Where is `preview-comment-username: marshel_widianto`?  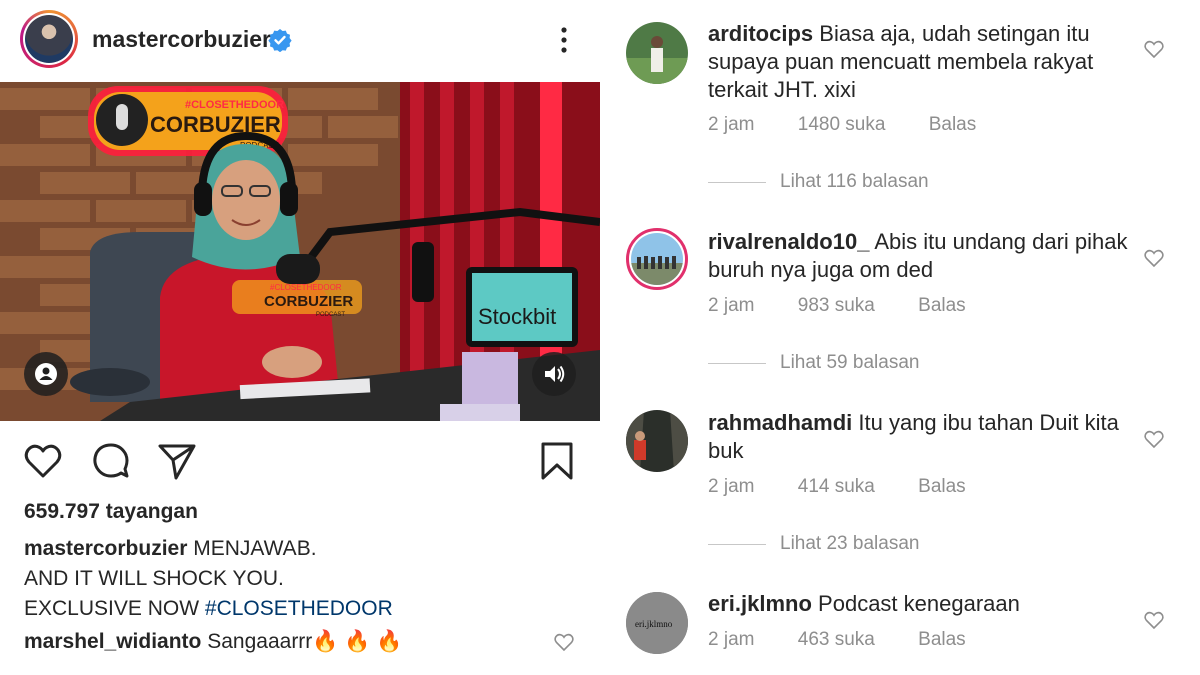 preview-comment-username: marshel_widianto is located at coordinates (112, 641).